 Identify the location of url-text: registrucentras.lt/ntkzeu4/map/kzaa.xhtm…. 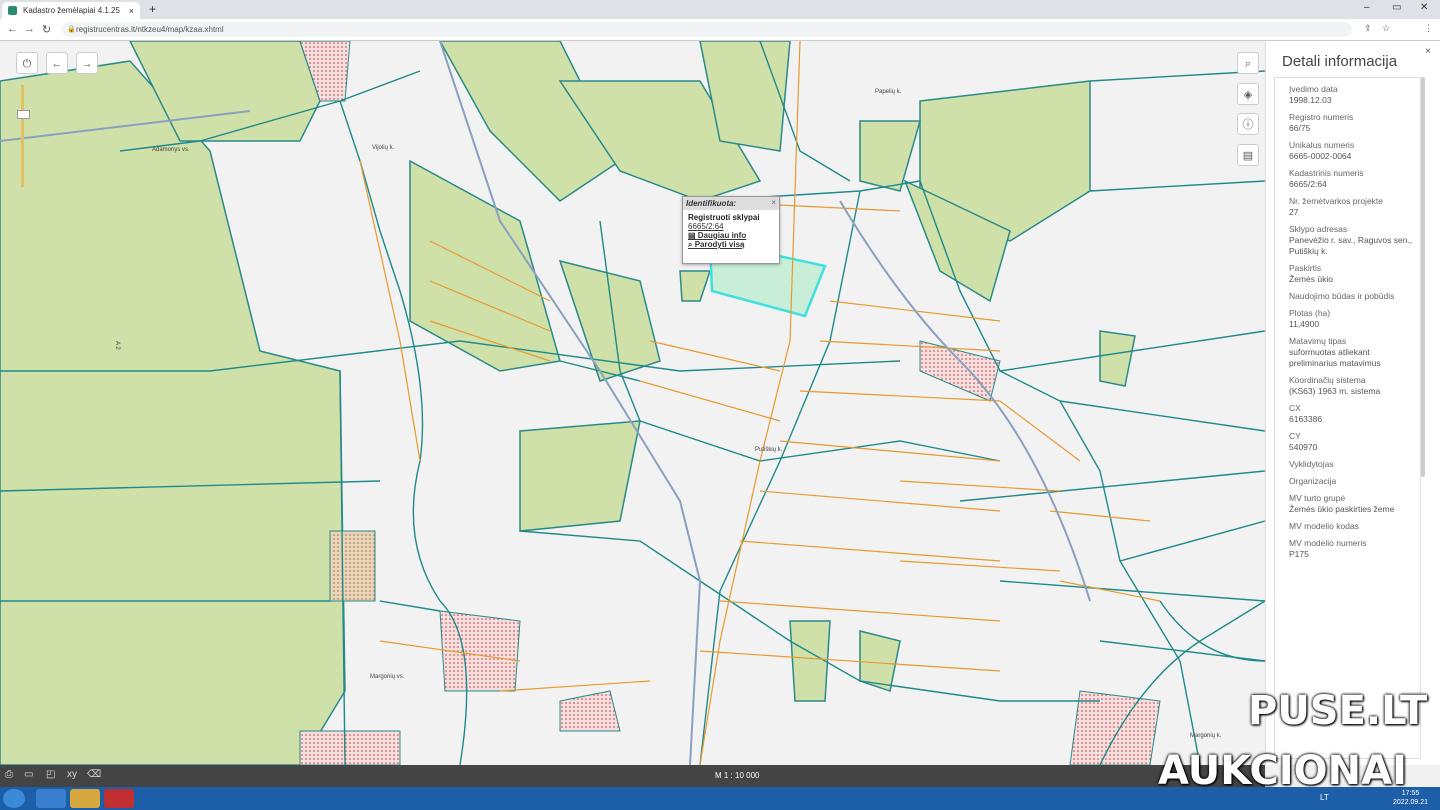
(150, 29).